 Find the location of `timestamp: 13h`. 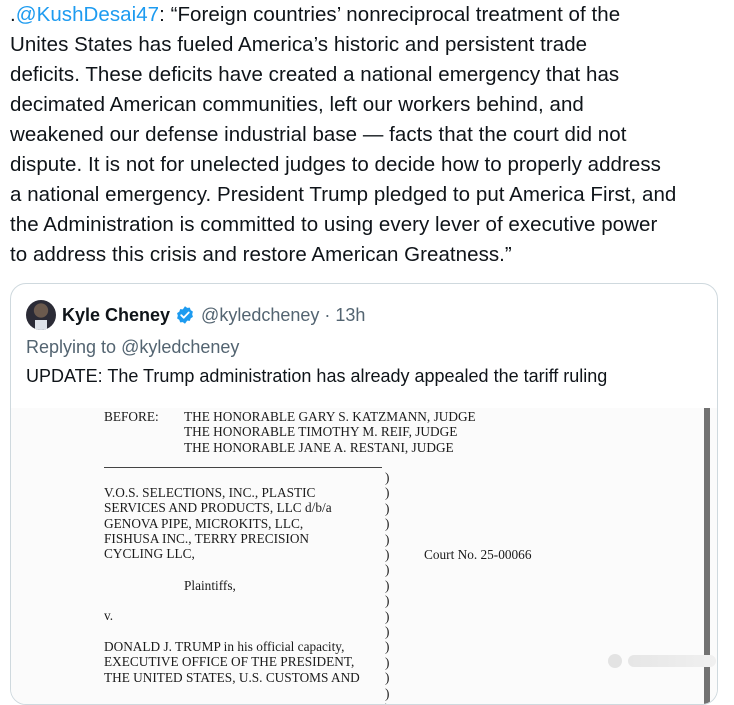

timestamp: 13h is located at coordinates (350, 315).